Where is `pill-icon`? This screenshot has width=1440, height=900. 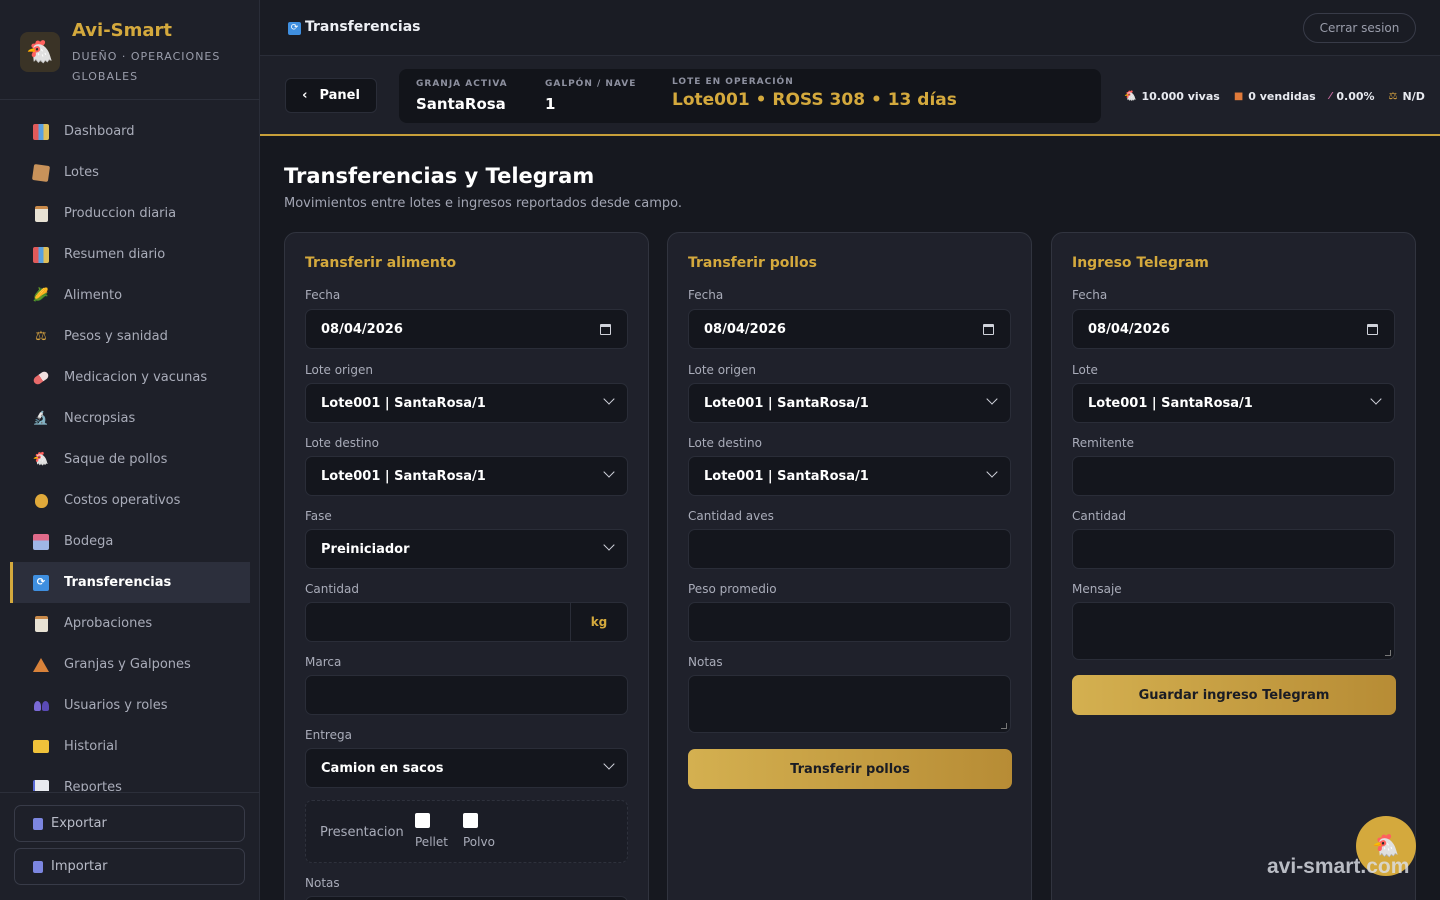
pill-icon is located at coordinates (41, 378).